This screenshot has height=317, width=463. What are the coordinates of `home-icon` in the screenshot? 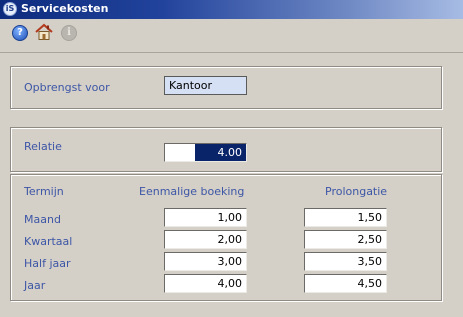 It's located at (44, 32).